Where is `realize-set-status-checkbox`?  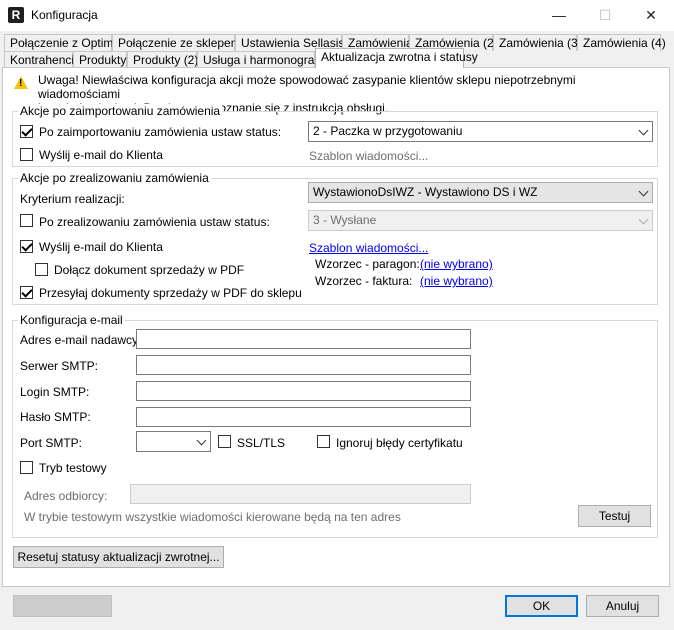 realize-set-status-checkbox is located at coordinates (26, 220).